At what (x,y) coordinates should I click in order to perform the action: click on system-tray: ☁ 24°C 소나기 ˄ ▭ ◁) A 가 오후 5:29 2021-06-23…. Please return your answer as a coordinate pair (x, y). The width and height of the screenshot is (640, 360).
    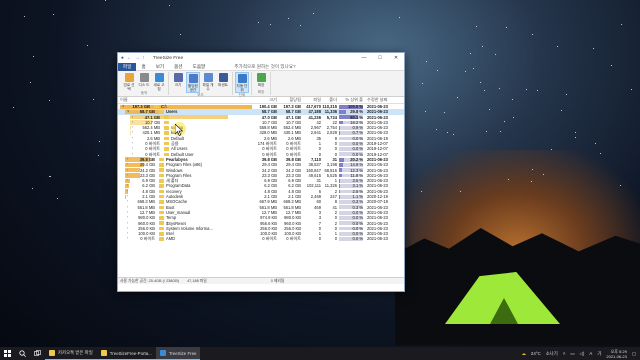
    Looking at the image, I should click on (580, 354).